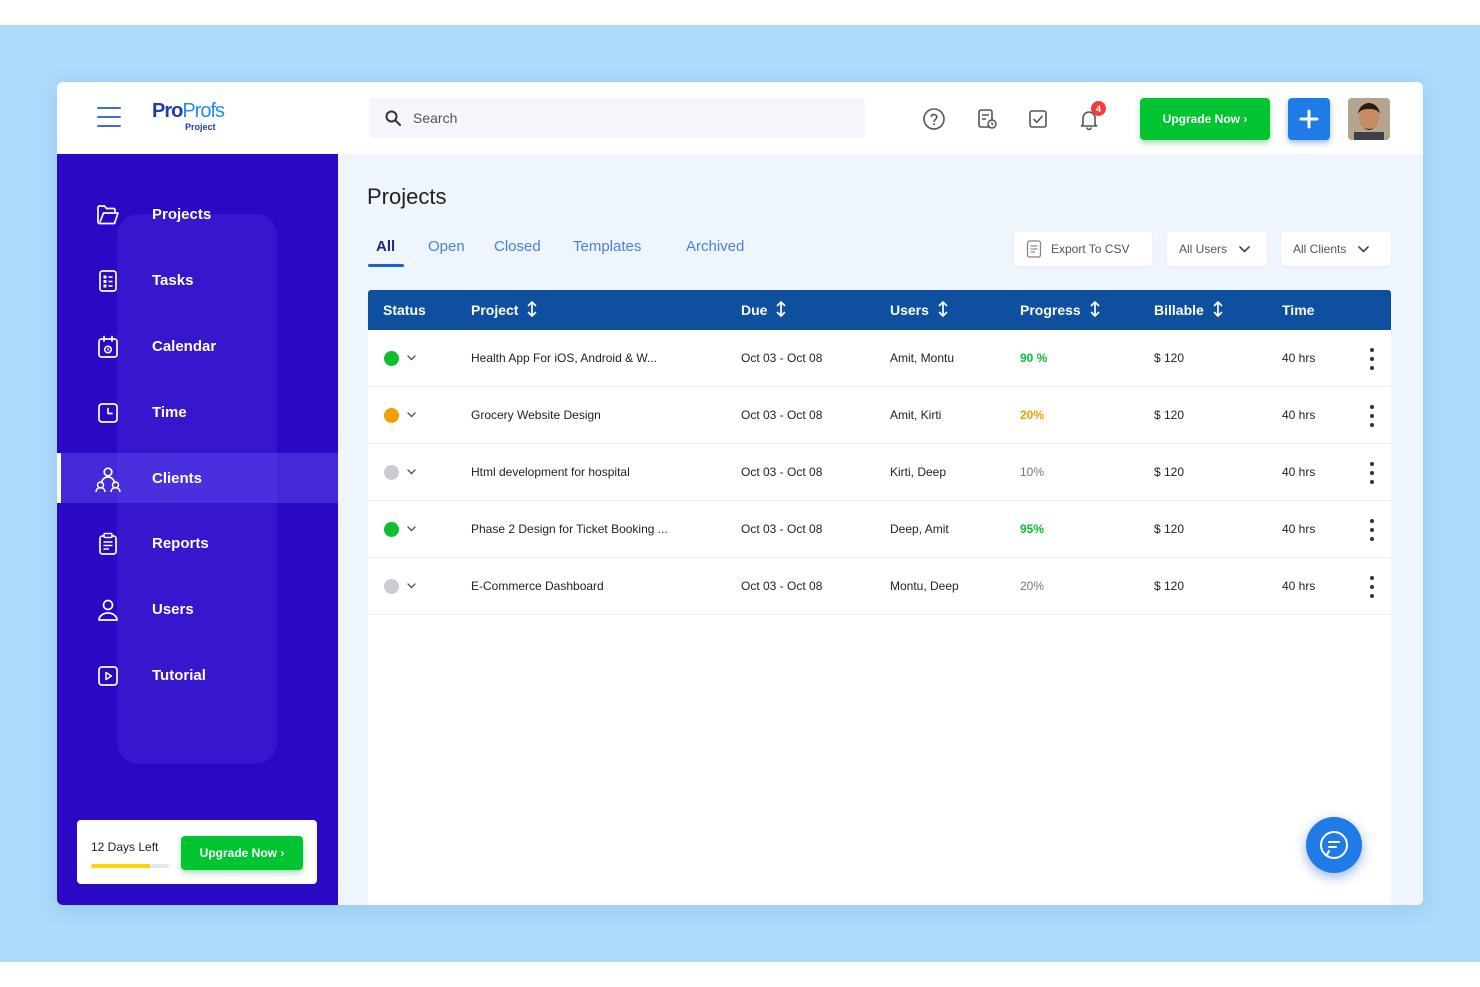  Describe the element at coordinates (623, 118) in the screenshot. I see `search-input` at that location.